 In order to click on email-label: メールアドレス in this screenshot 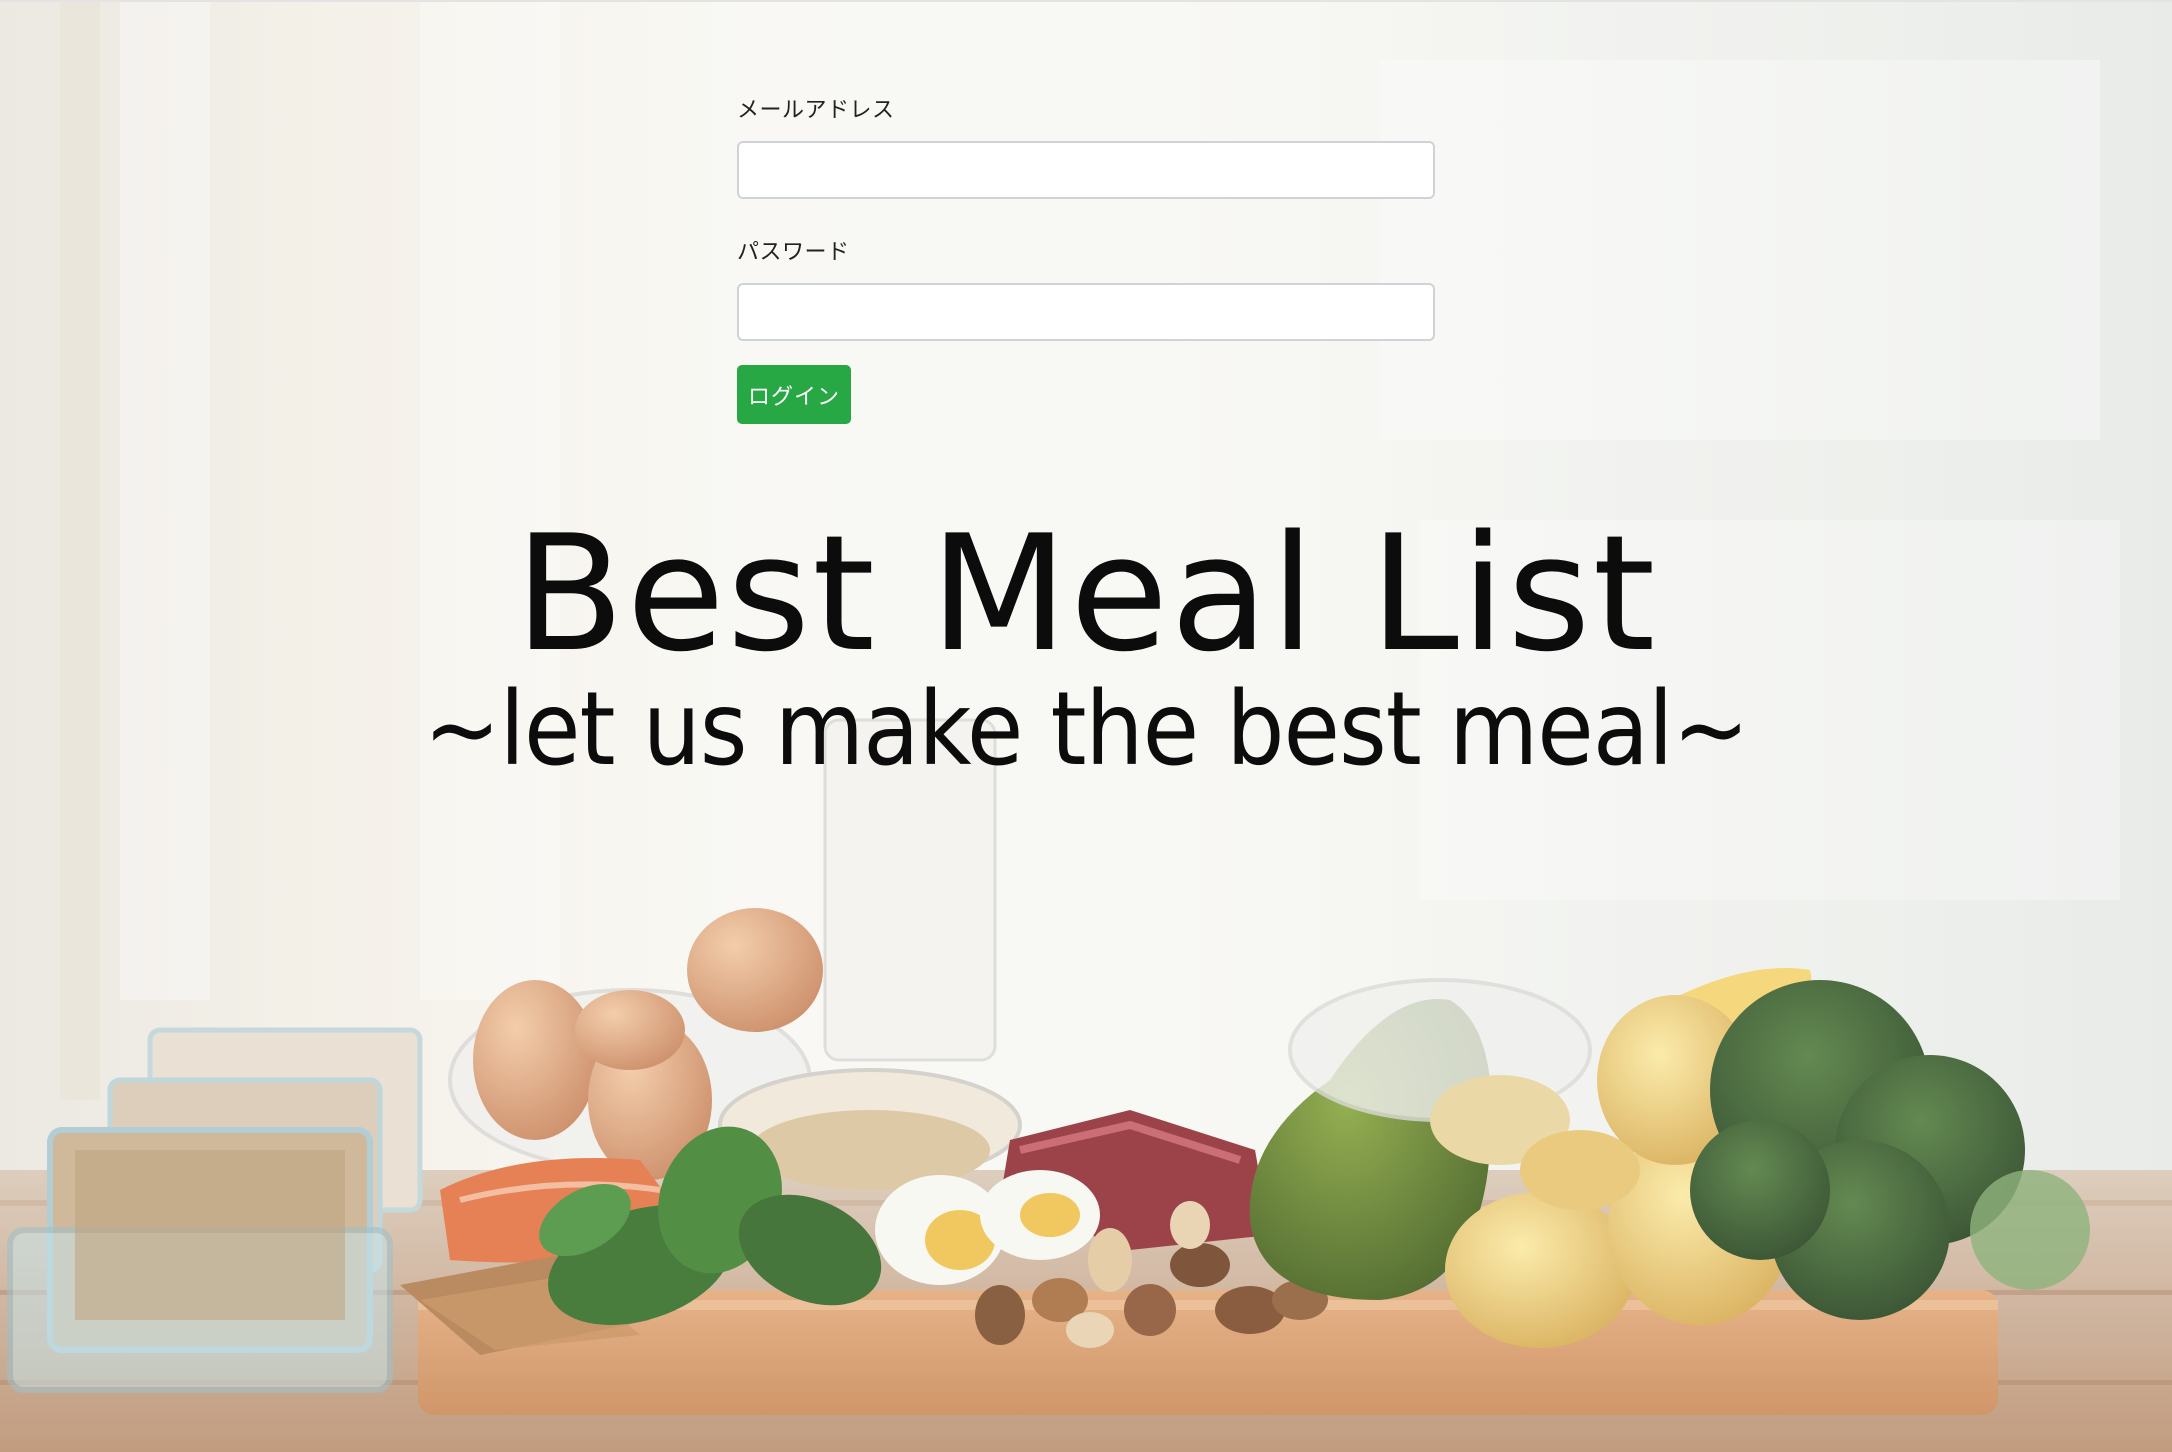, I will do `click(816, 110)`.